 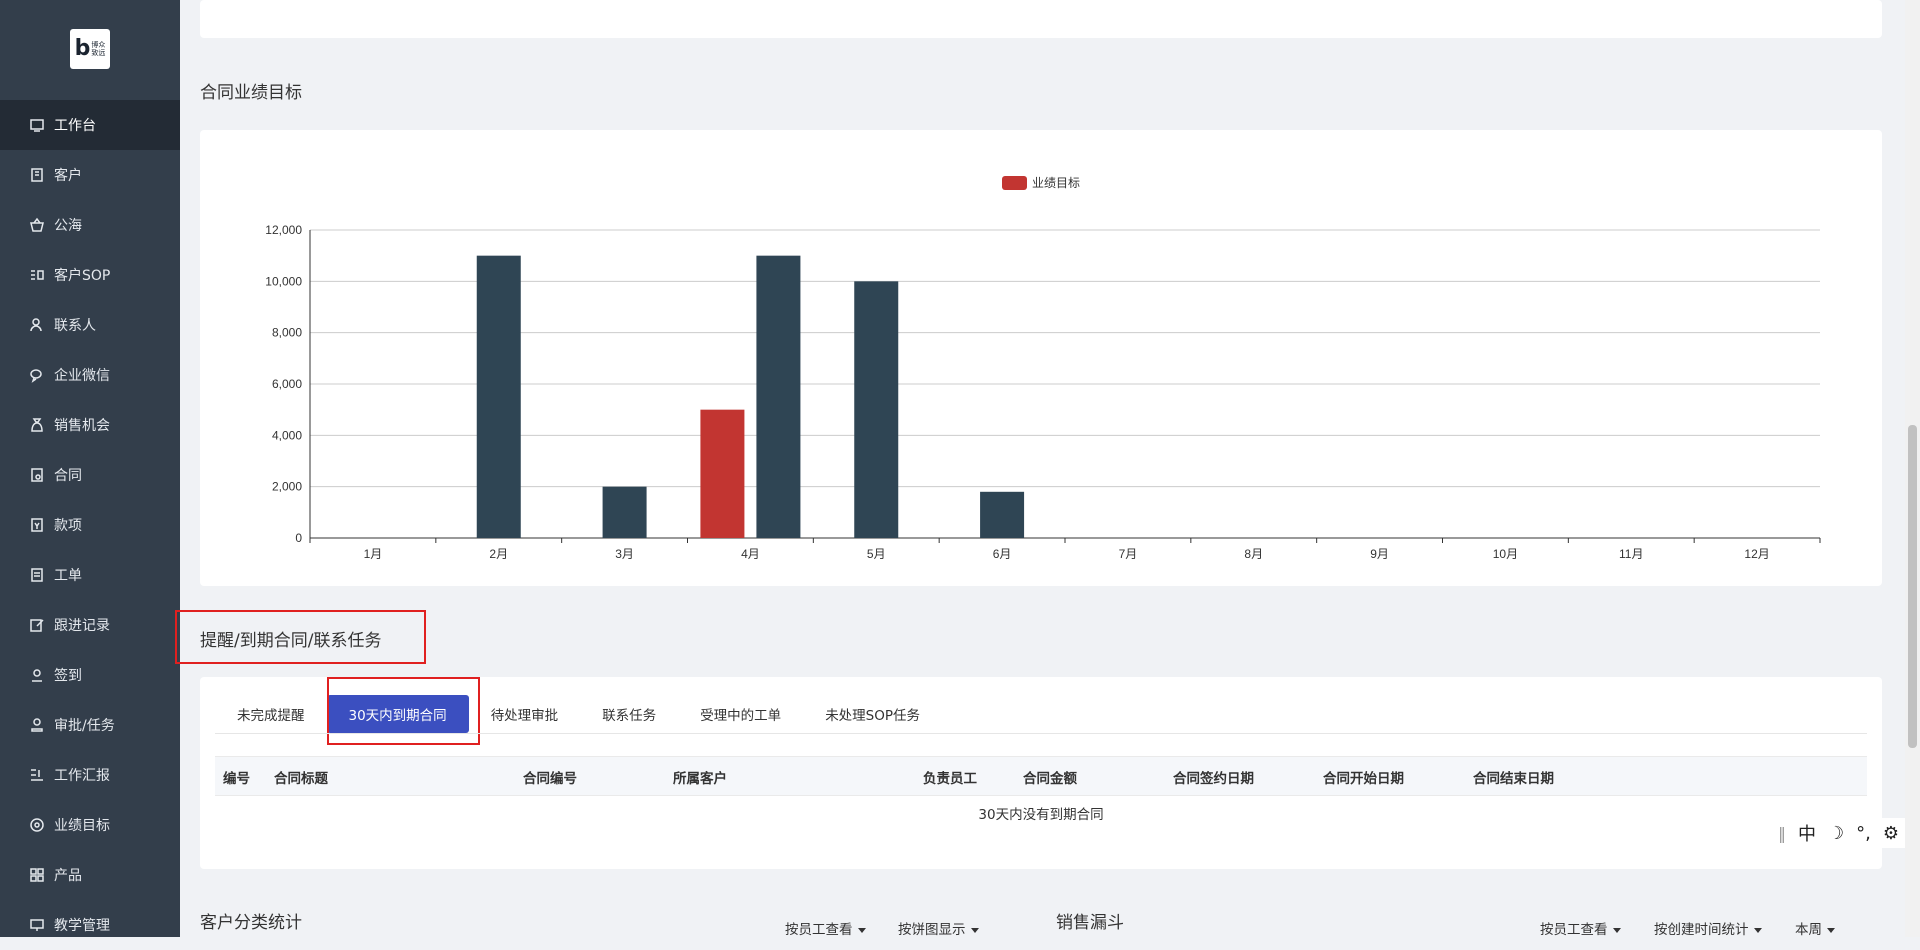 I want to click on tab-unfinished-reminders: 未完成提醒, so click(x=271, y=714).